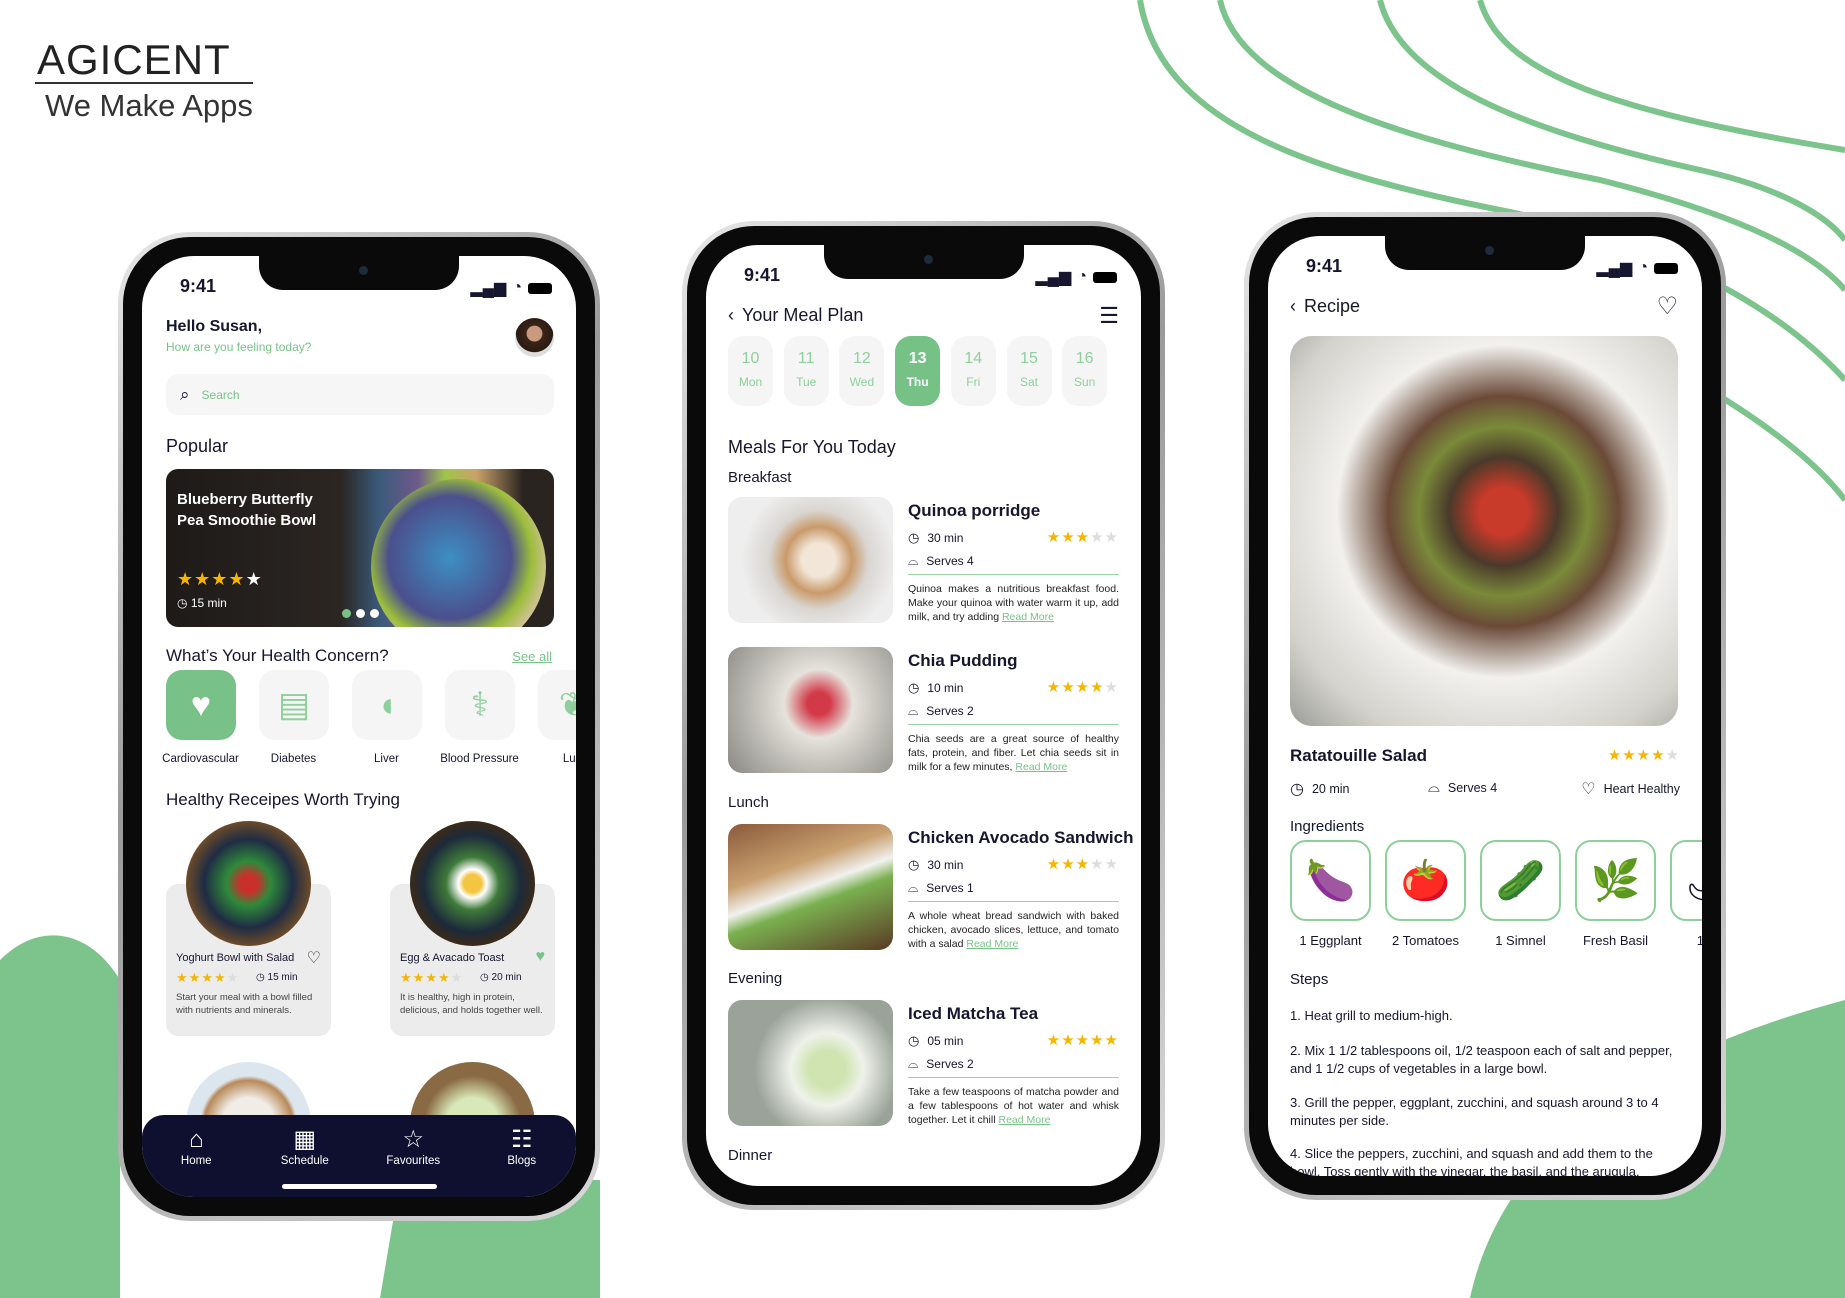 Image resolution: width=1845 pixels, height=1298 pixels. Describe the element at coordinates (201, 705) in the screenshot. I see `health-concern-cardiovascular: ♥` at that location.